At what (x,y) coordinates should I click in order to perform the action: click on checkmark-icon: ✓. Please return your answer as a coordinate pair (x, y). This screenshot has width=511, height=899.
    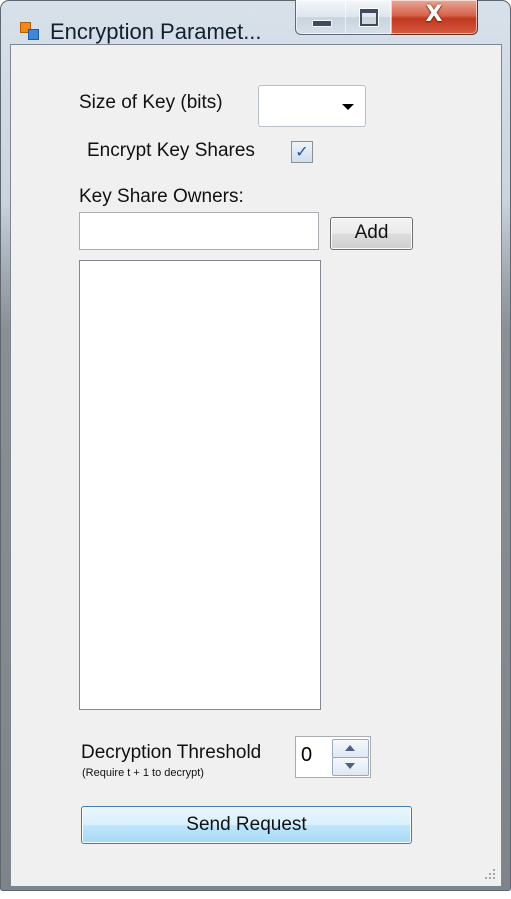
    Looking at the image, I should click on (302, 151).